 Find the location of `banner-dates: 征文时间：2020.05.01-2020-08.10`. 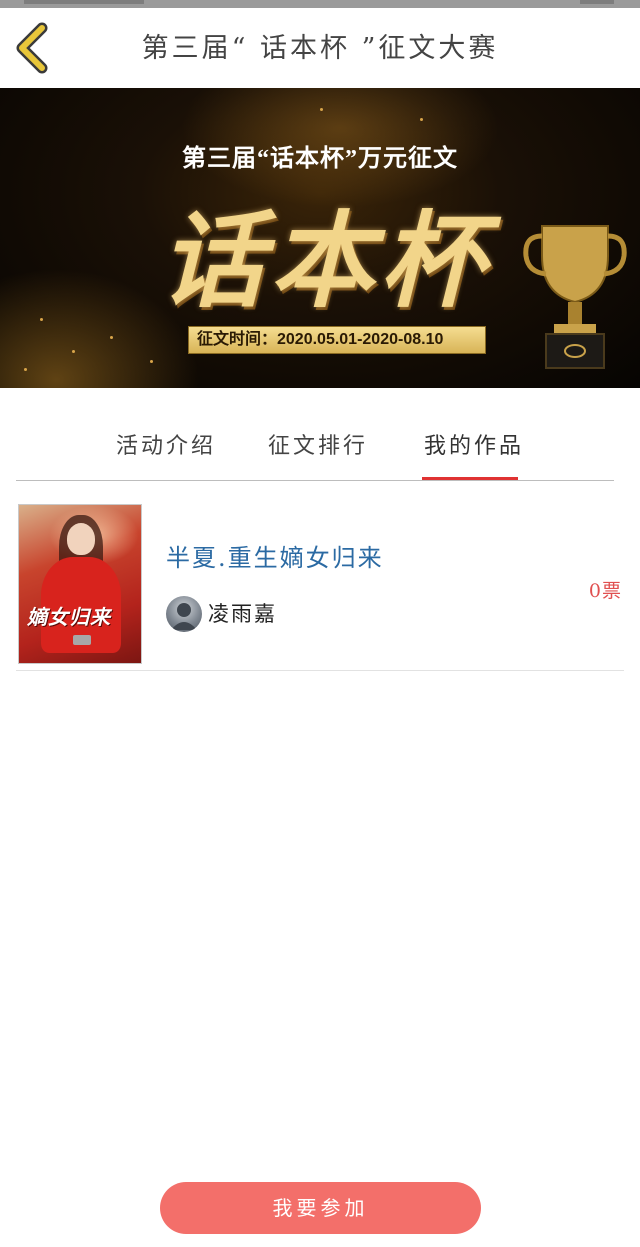

banner-dates: 征文时间：2020.05.01-2020-08.10 is located at coordinates (337, 340).